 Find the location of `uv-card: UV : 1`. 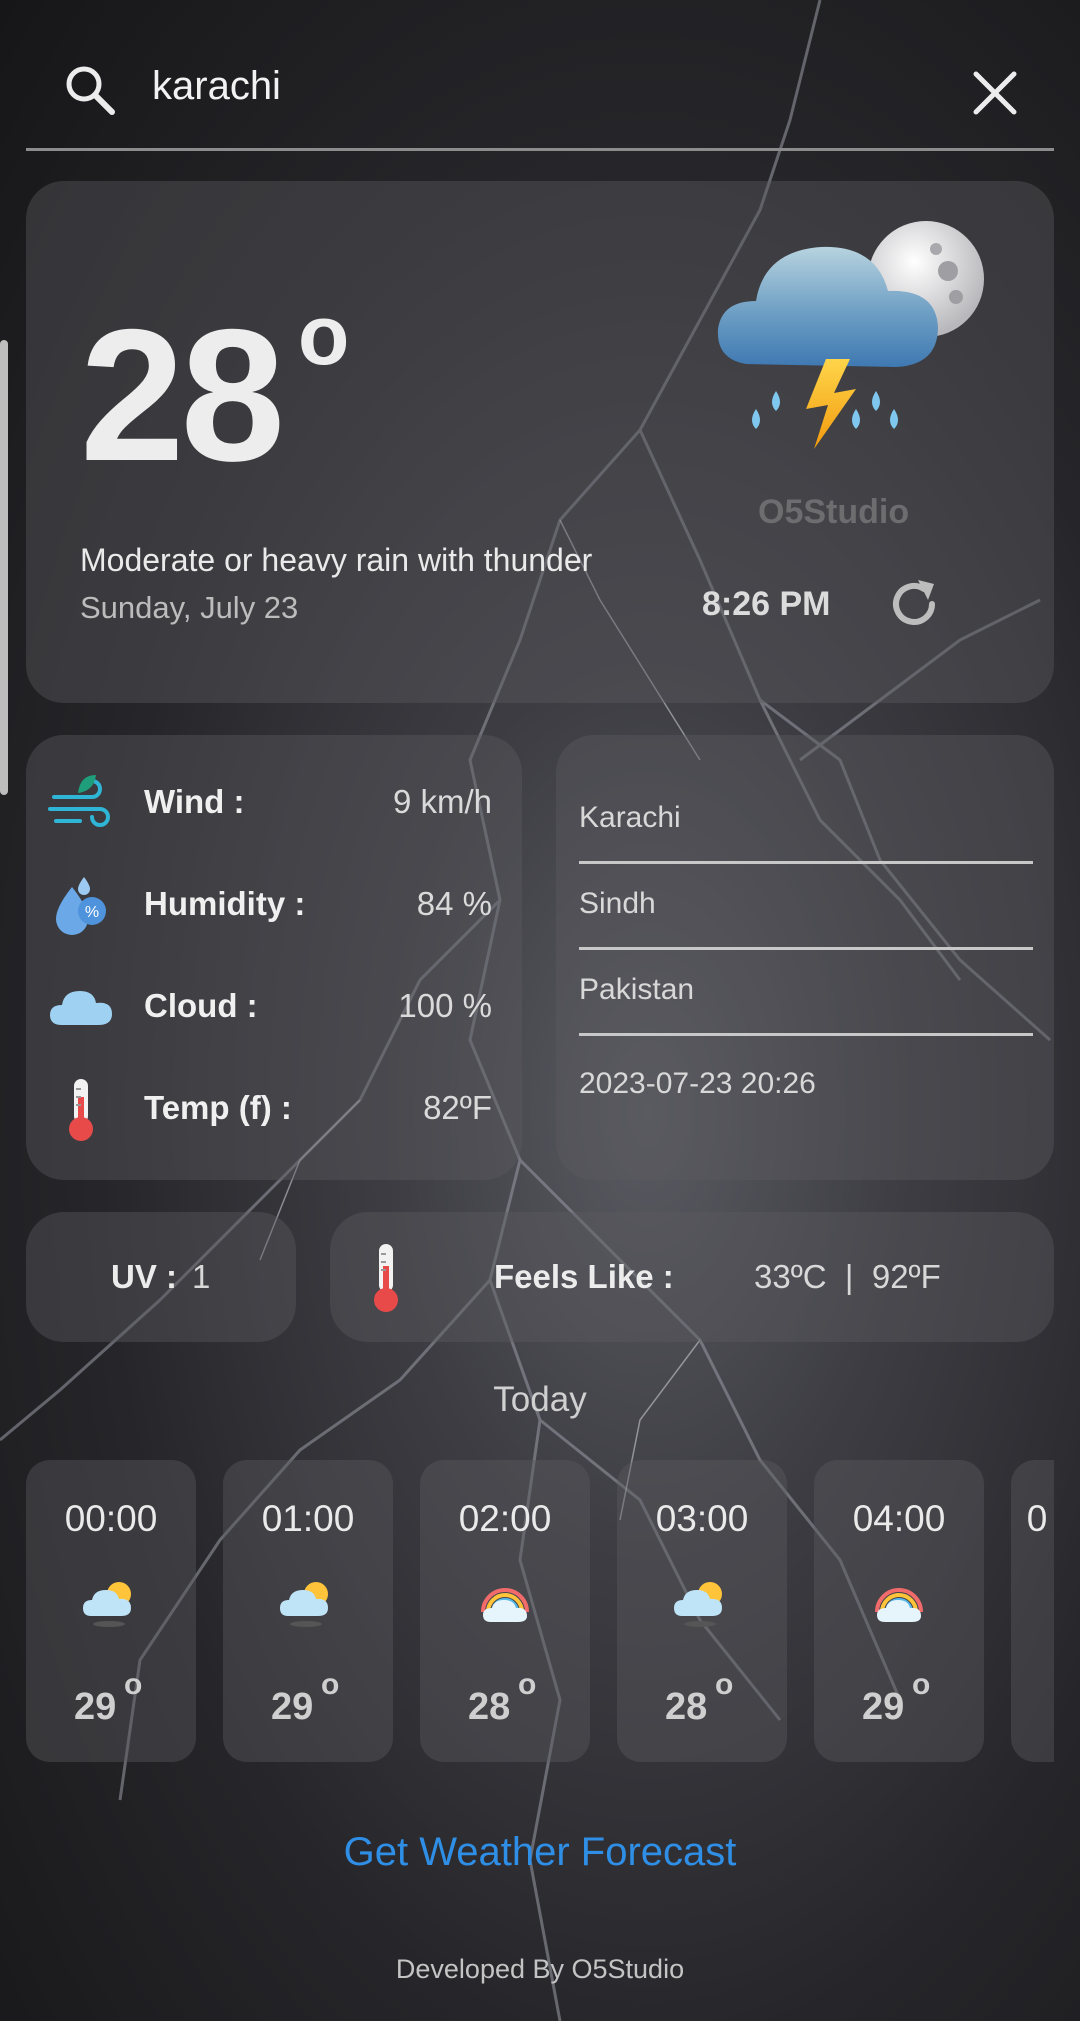

uv-card: UV : 1 is located at coordinates (161, 1277).